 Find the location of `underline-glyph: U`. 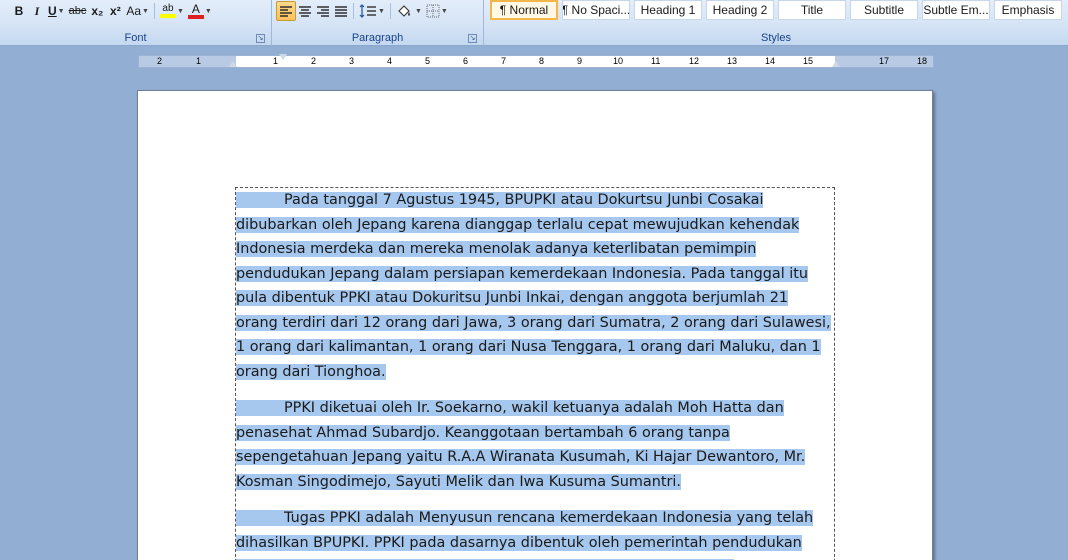

underline-glyph: U is located at coordinates (52, 11).